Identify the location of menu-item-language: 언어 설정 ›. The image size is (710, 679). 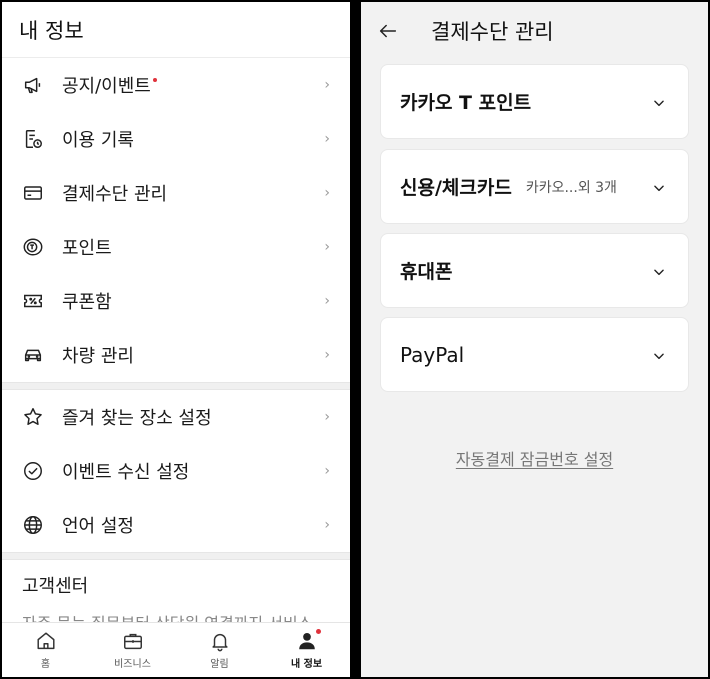
(176, 525).